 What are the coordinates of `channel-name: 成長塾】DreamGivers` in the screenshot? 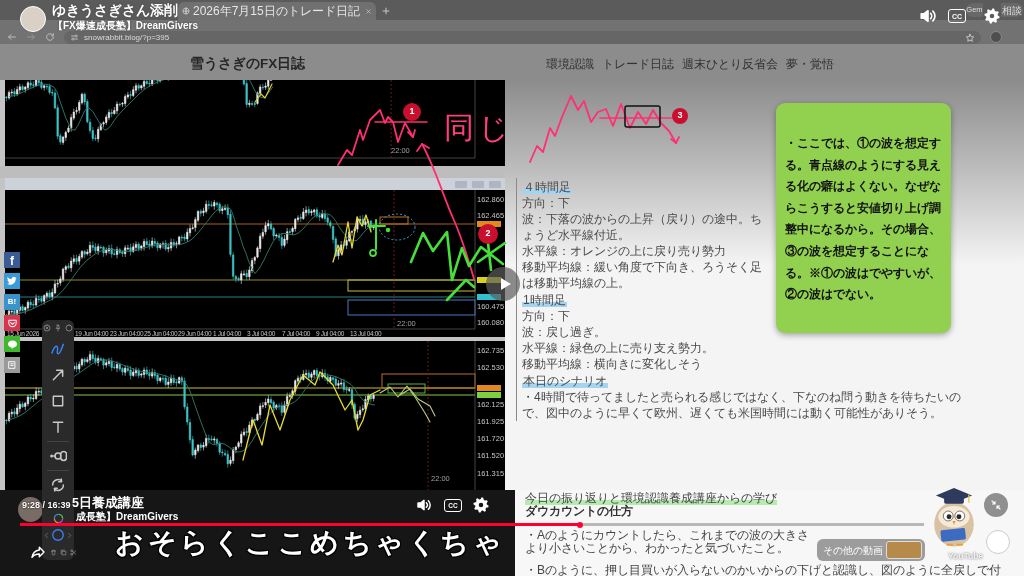 It's located at (127, 516).